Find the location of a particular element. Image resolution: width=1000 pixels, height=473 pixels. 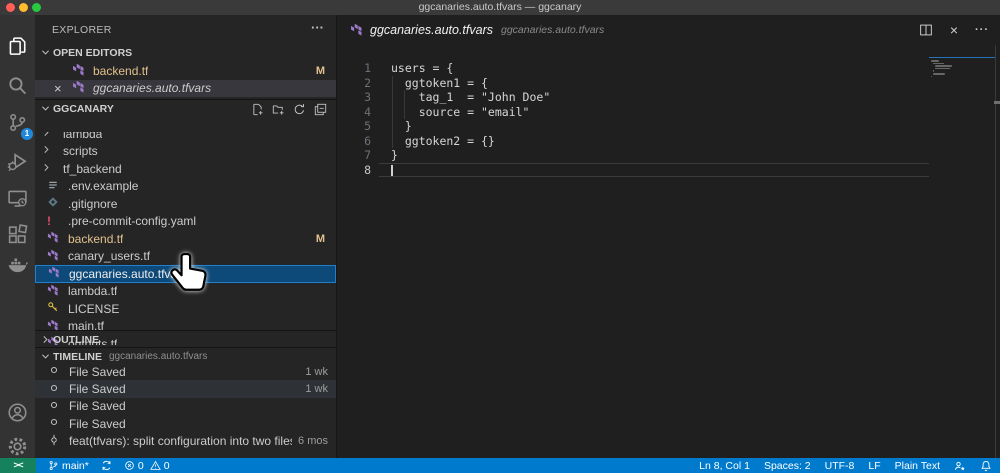

tree-item-ggcanaries.auto.tfvars: ggcanaries.auto.tfvars is located at coordinates (185, 274).